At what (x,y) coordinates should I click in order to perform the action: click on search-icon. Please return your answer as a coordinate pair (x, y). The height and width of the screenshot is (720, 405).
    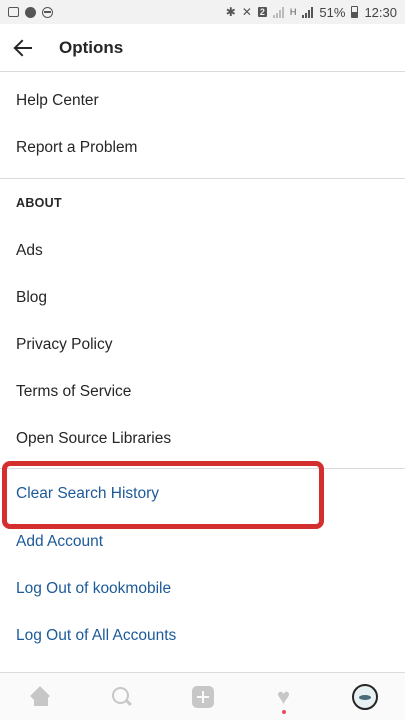
    Looking at the image, I should click on (121, 696).